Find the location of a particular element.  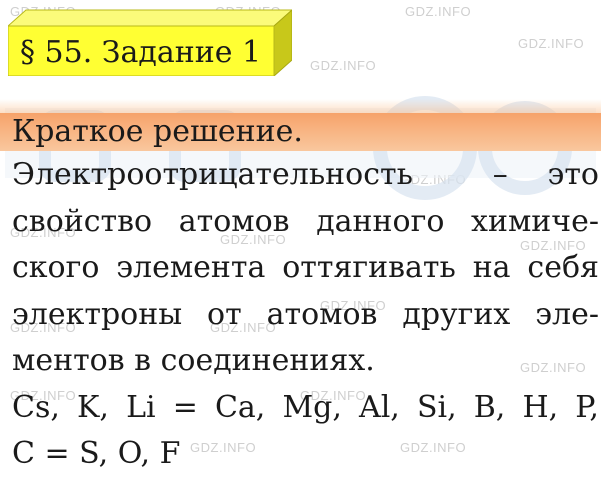

word: себя is located at coordinates (563, 267).